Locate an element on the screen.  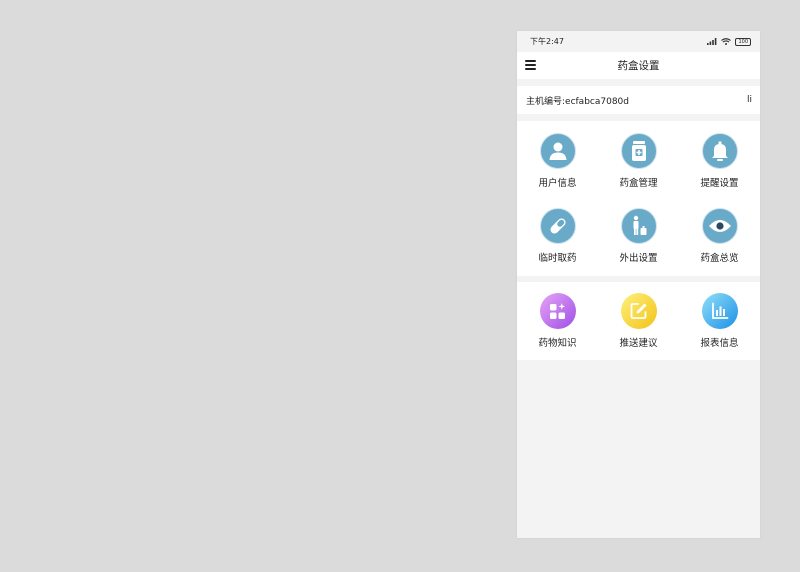
user-info-button: 用户信息 is located at coordinates (557, 161).